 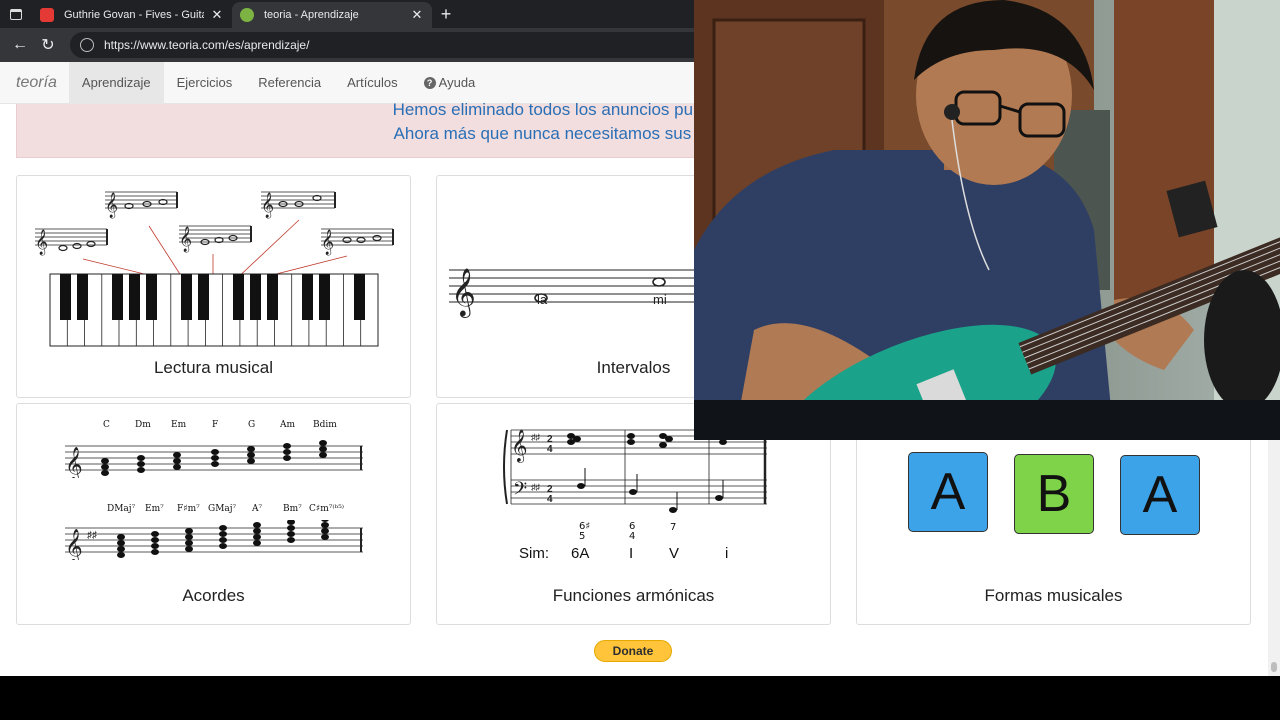 I want to click on tab-teoria: teoria - Aprendizaje ✕, so click(x=332, y=15).